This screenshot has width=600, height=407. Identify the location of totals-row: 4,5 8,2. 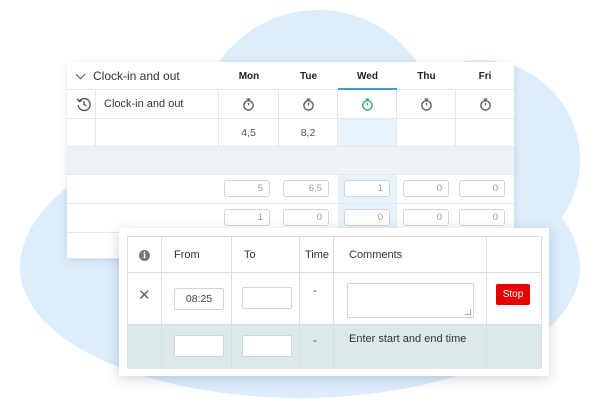
(290, 133).